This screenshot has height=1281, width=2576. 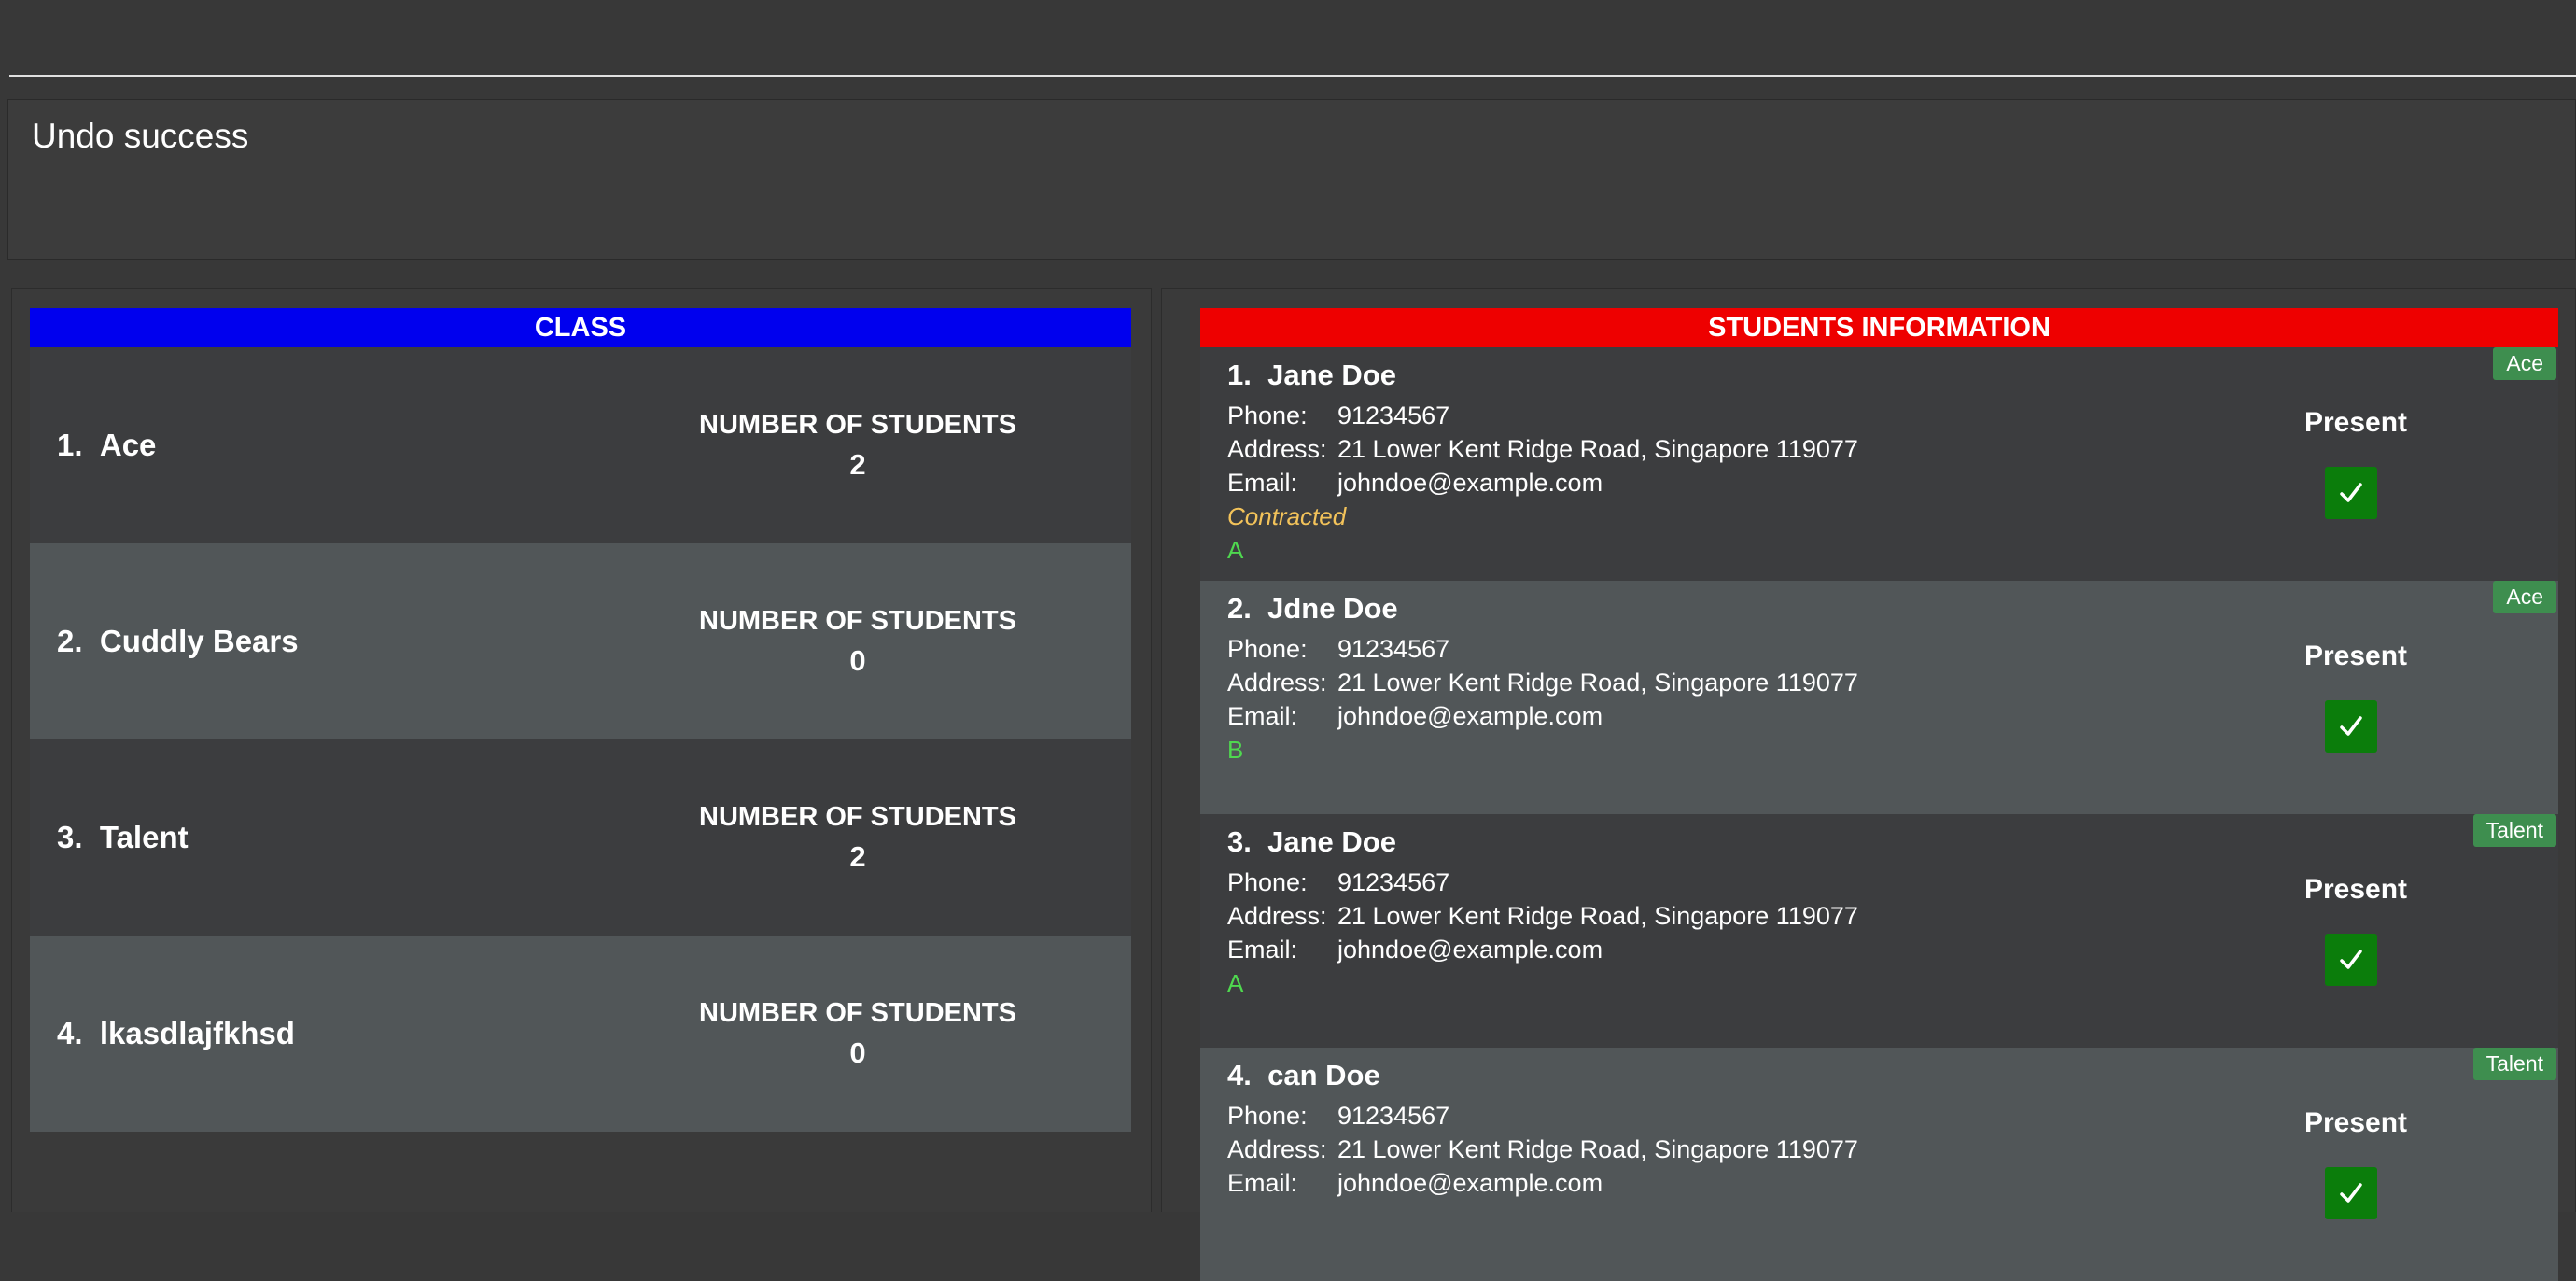 What do you see at coordinates (1291, 179) in the screenshot?
I see `result-display: Undo success` at bounding box center [1291, 179].